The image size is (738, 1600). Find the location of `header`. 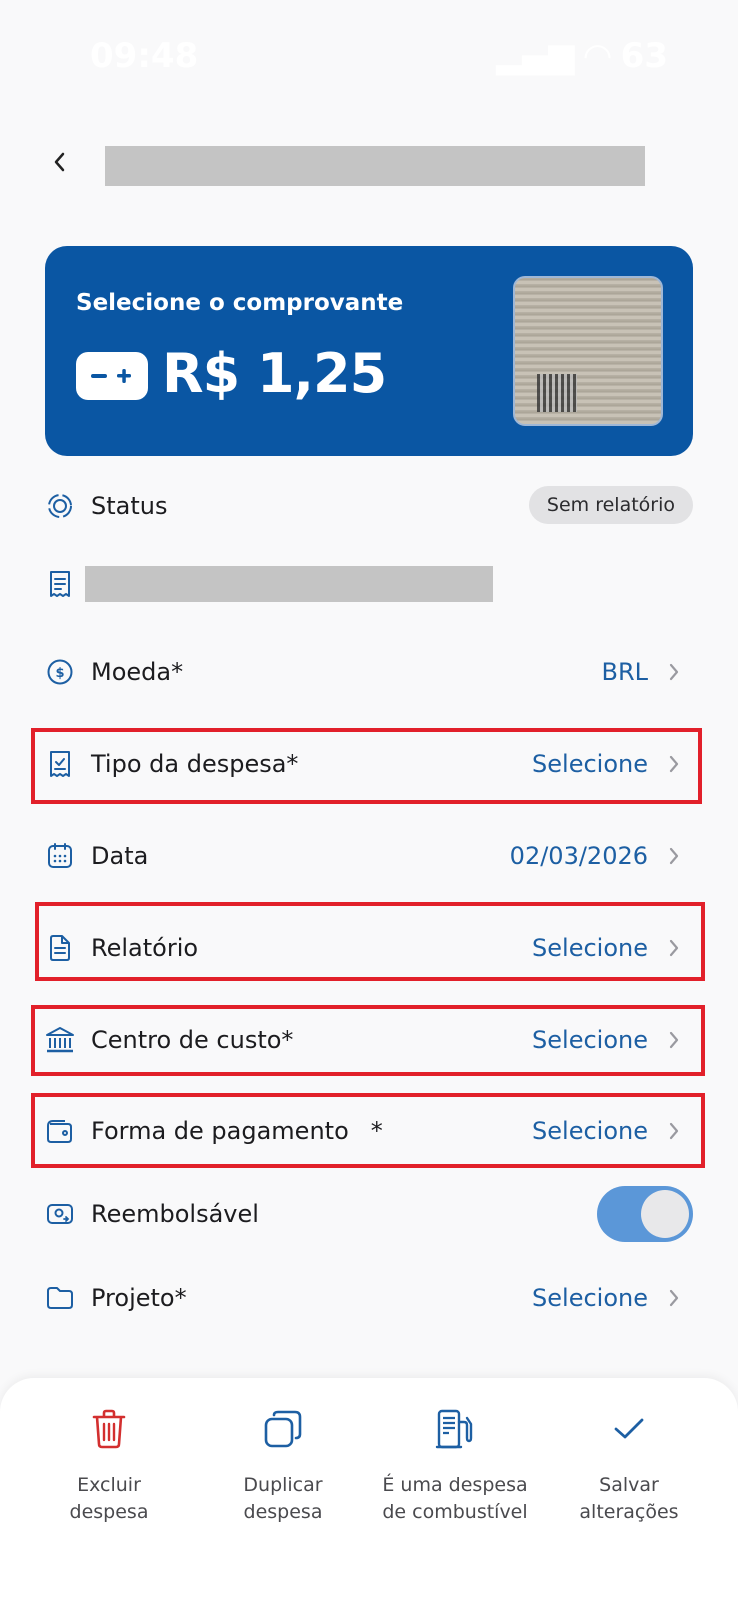

header is located at coordinates (369, 165).